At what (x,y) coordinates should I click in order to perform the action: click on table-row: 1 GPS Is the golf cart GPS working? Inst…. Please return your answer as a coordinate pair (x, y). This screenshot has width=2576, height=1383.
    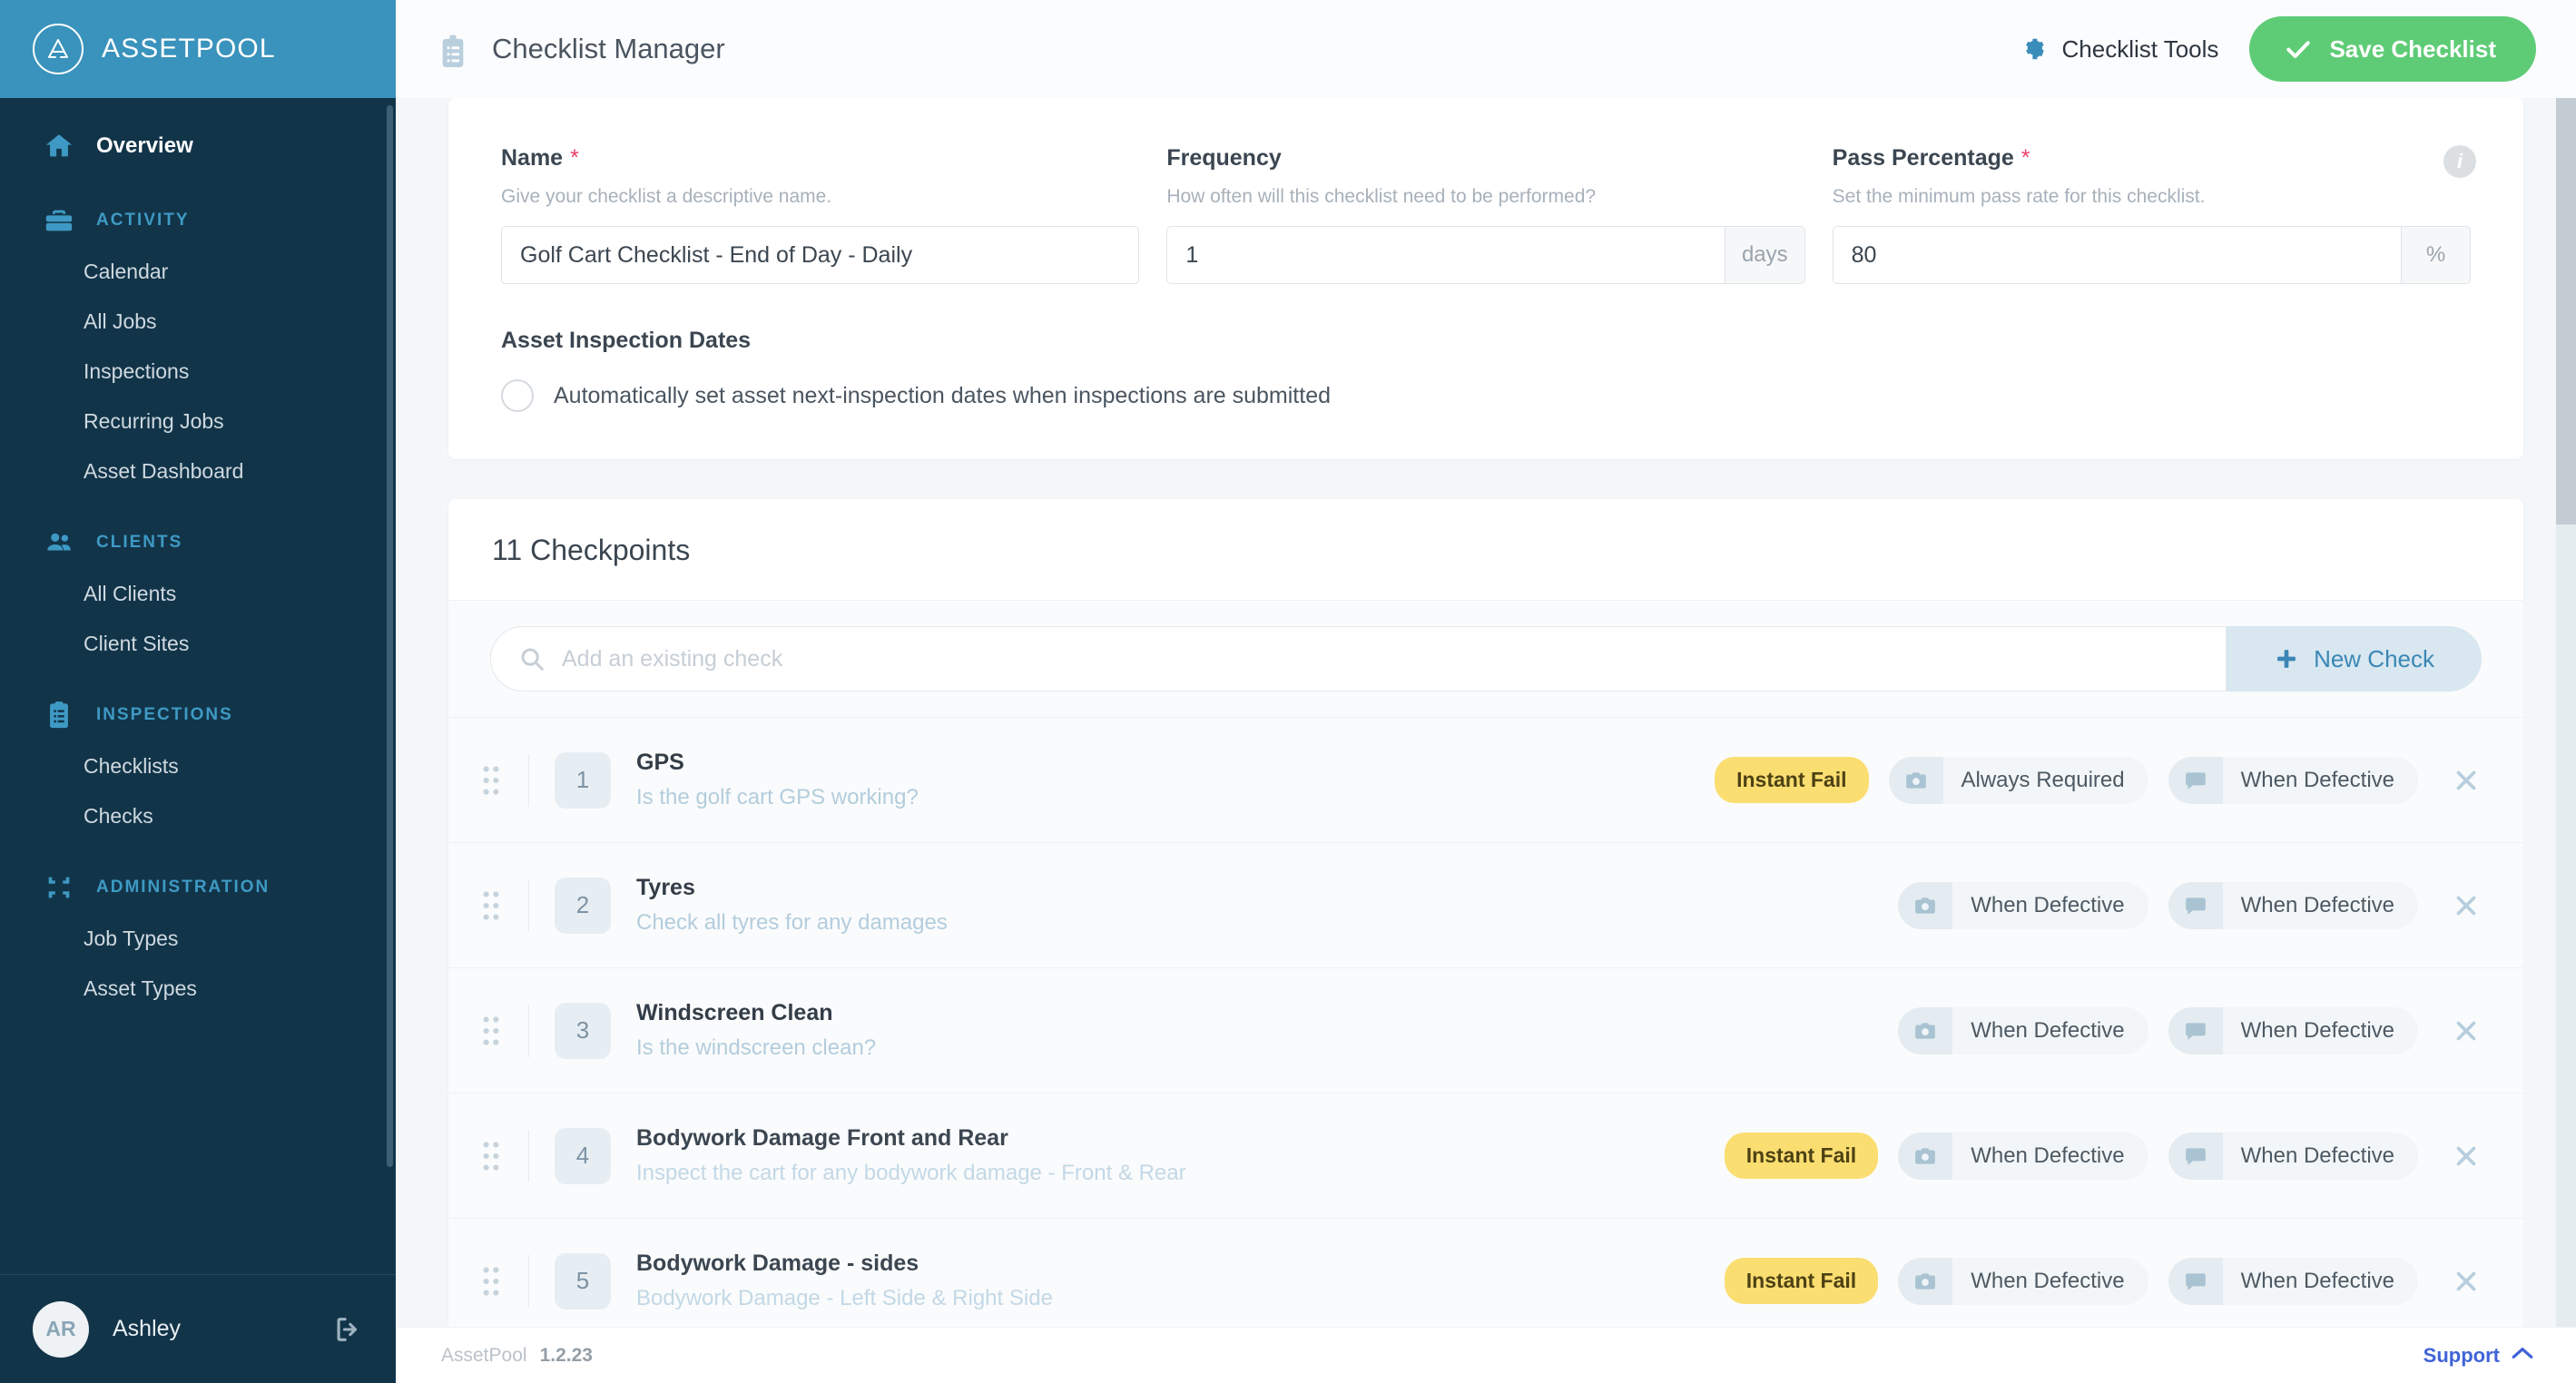
    Looking at the image, I should click on (1485, 780).